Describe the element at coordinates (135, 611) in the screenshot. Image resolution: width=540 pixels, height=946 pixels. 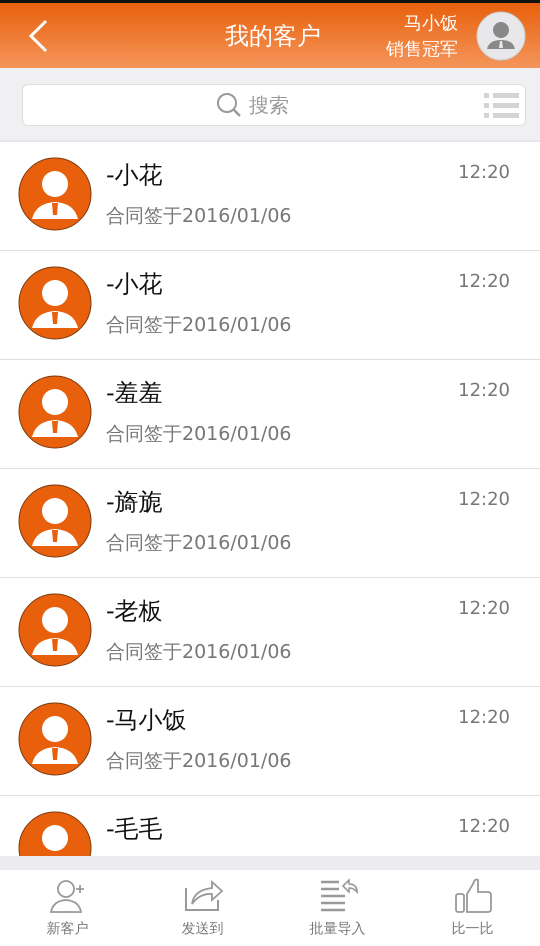
I see `customer-name: -老板` at that location.